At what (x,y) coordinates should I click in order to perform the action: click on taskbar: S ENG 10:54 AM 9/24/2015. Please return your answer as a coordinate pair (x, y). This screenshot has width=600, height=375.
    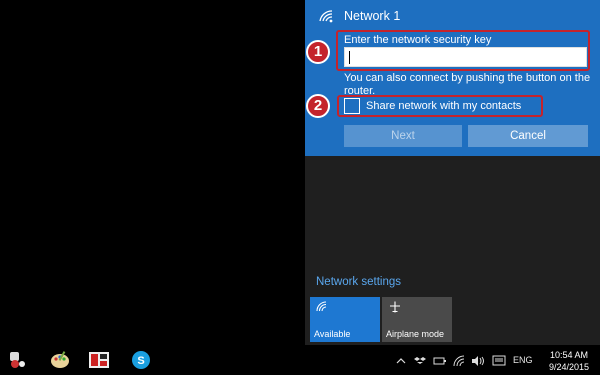
    Looking at the image, I should click on (300, 360).